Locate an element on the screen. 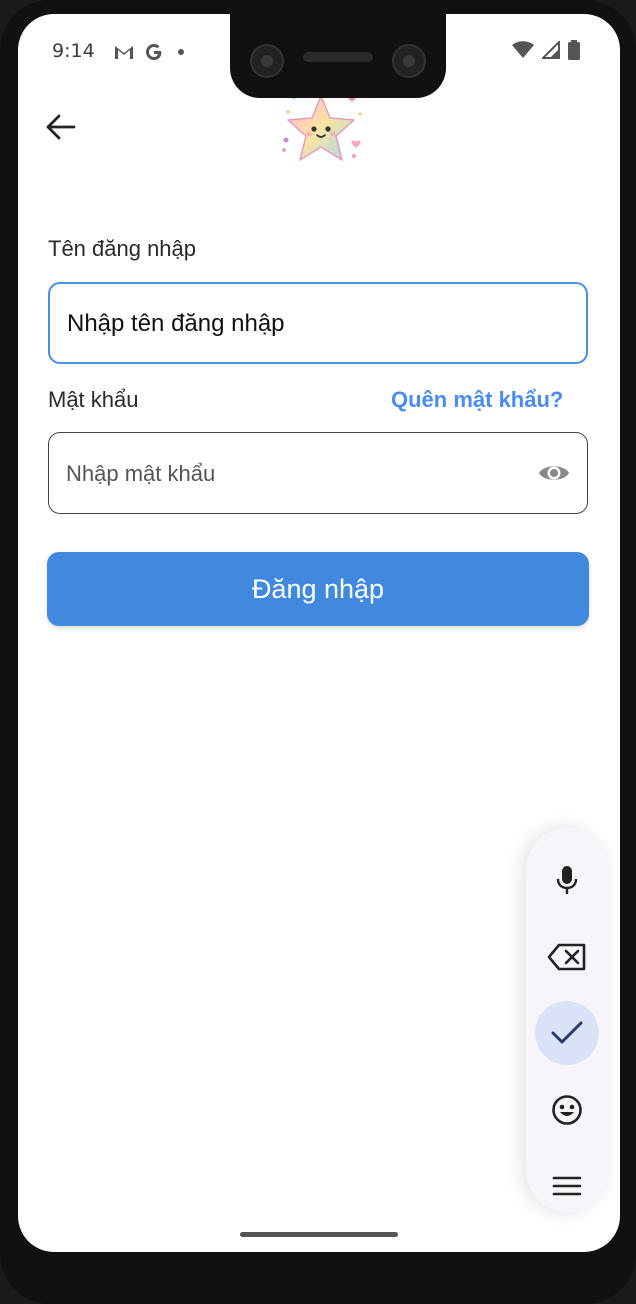 This screenshot has width=636, height=1304. username-label: Tên đăng nhập is located at coordinates (122, 248).